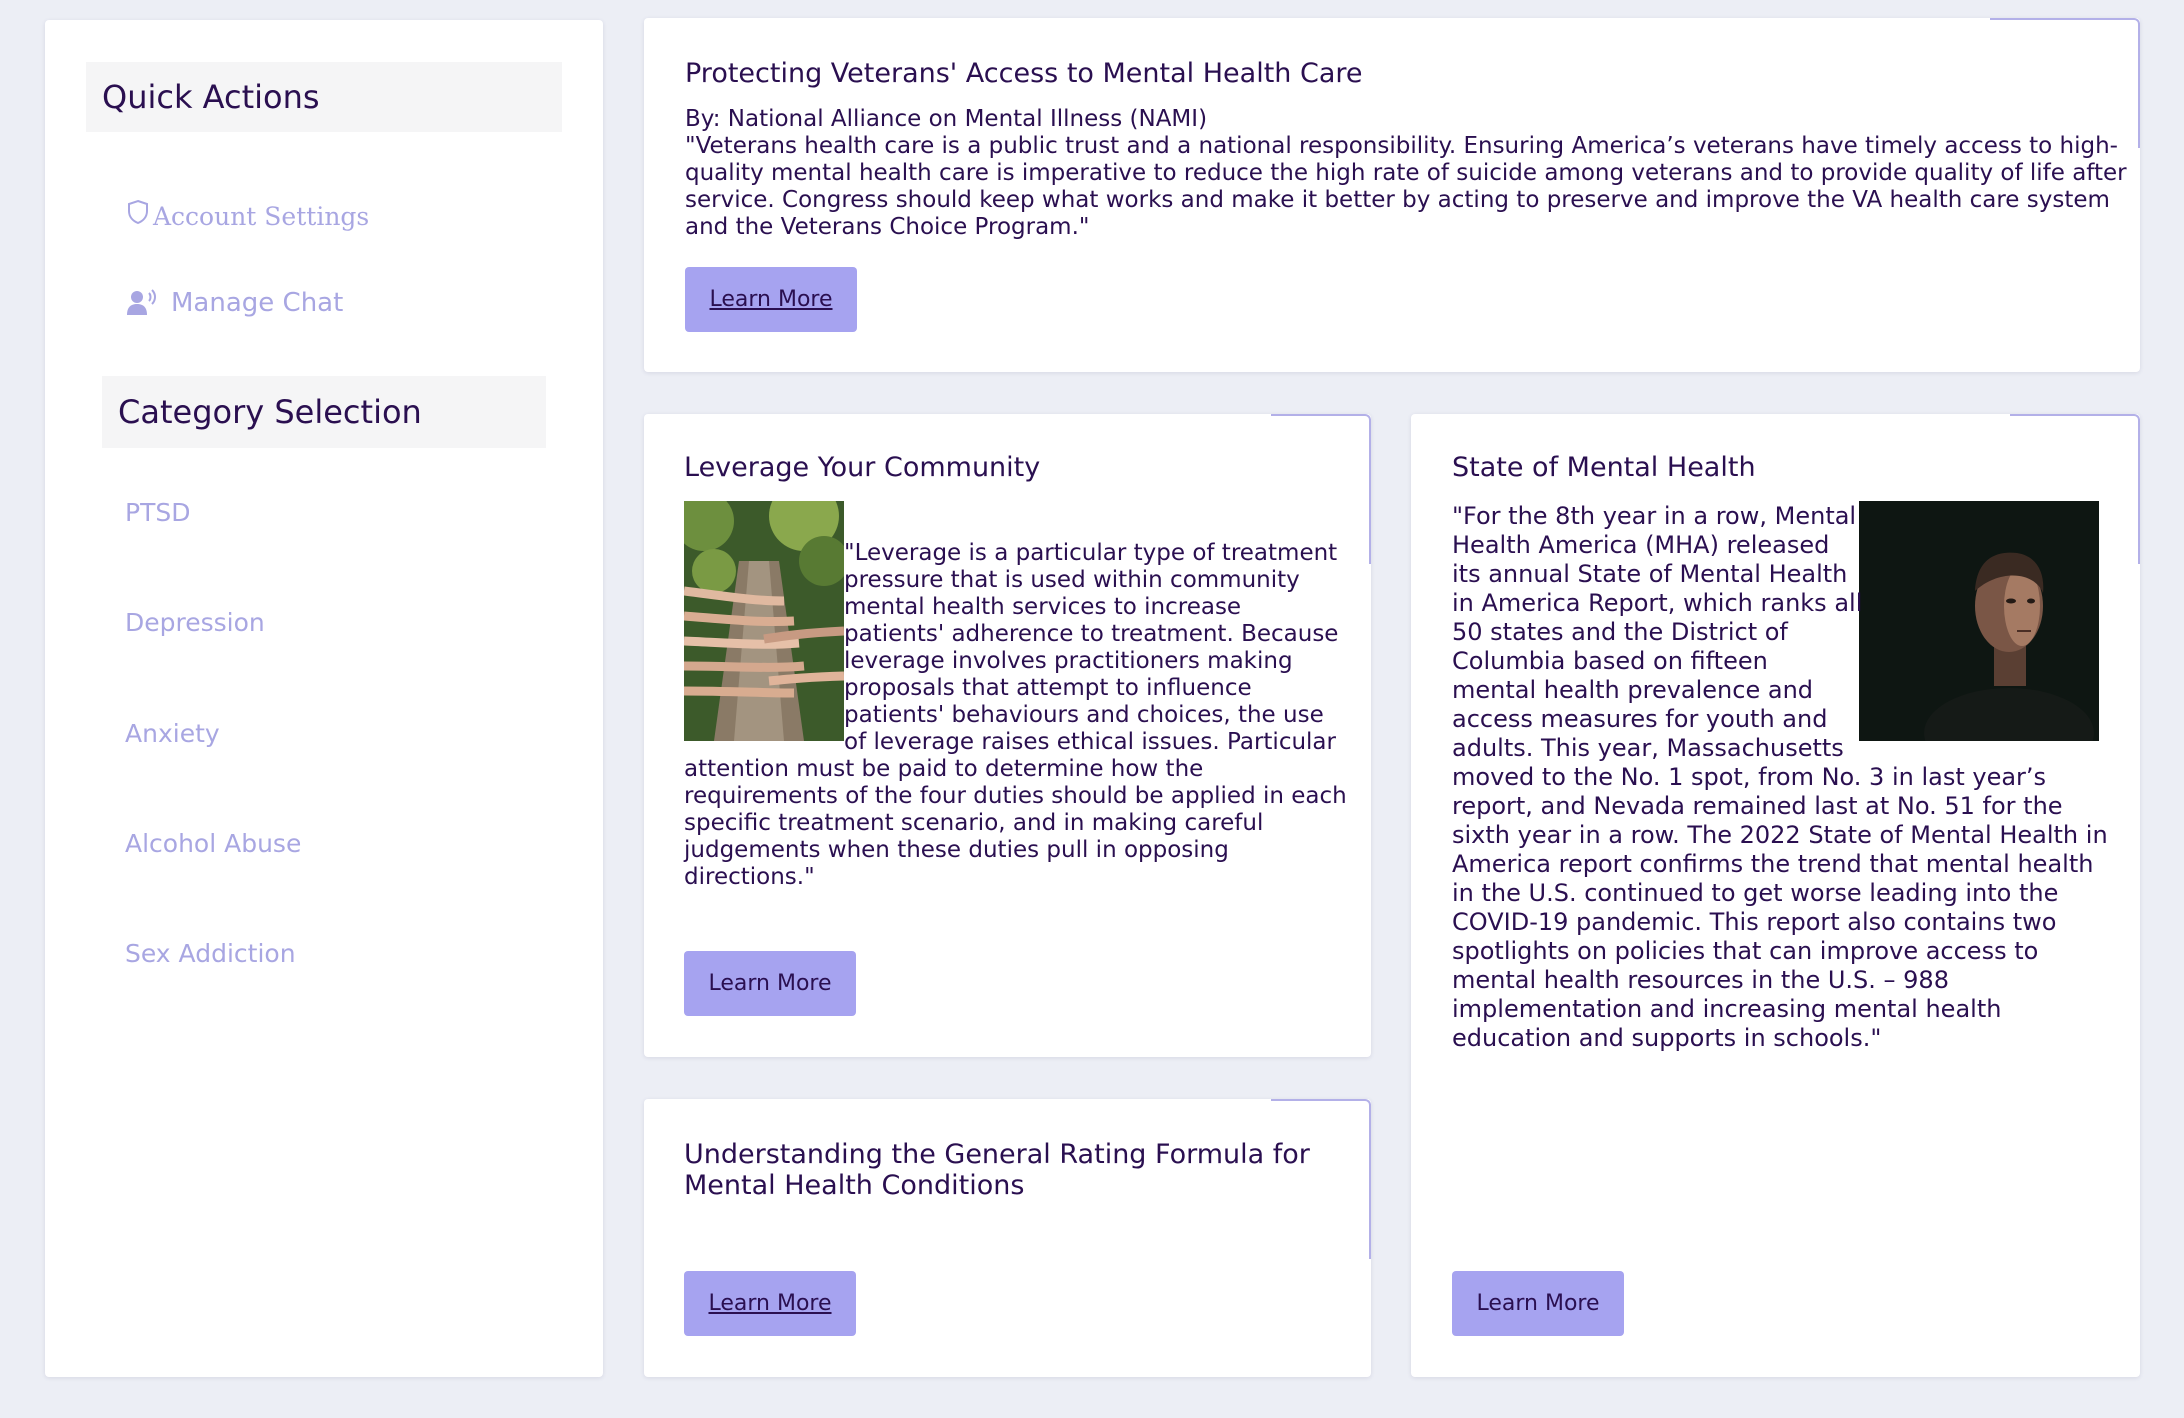 This screenshot has height=1418, width=2184. I want to click on category-sex-addiction: Sex Addiction, so click(210, 953).